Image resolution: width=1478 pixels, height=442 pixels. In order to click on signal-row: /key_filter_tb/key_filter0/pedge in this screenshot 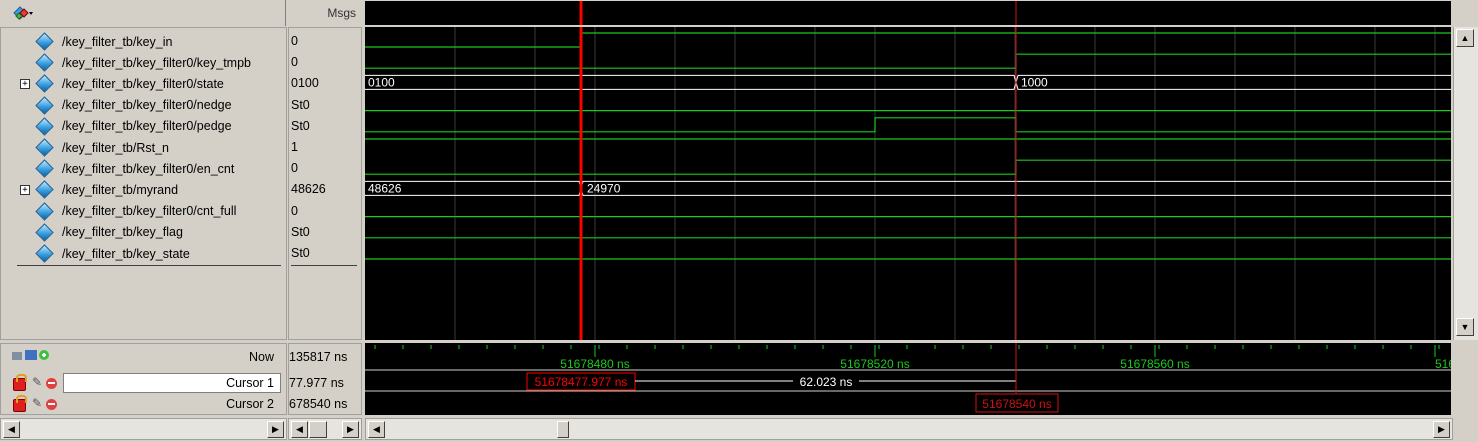, I will do `click(143, 126)`.